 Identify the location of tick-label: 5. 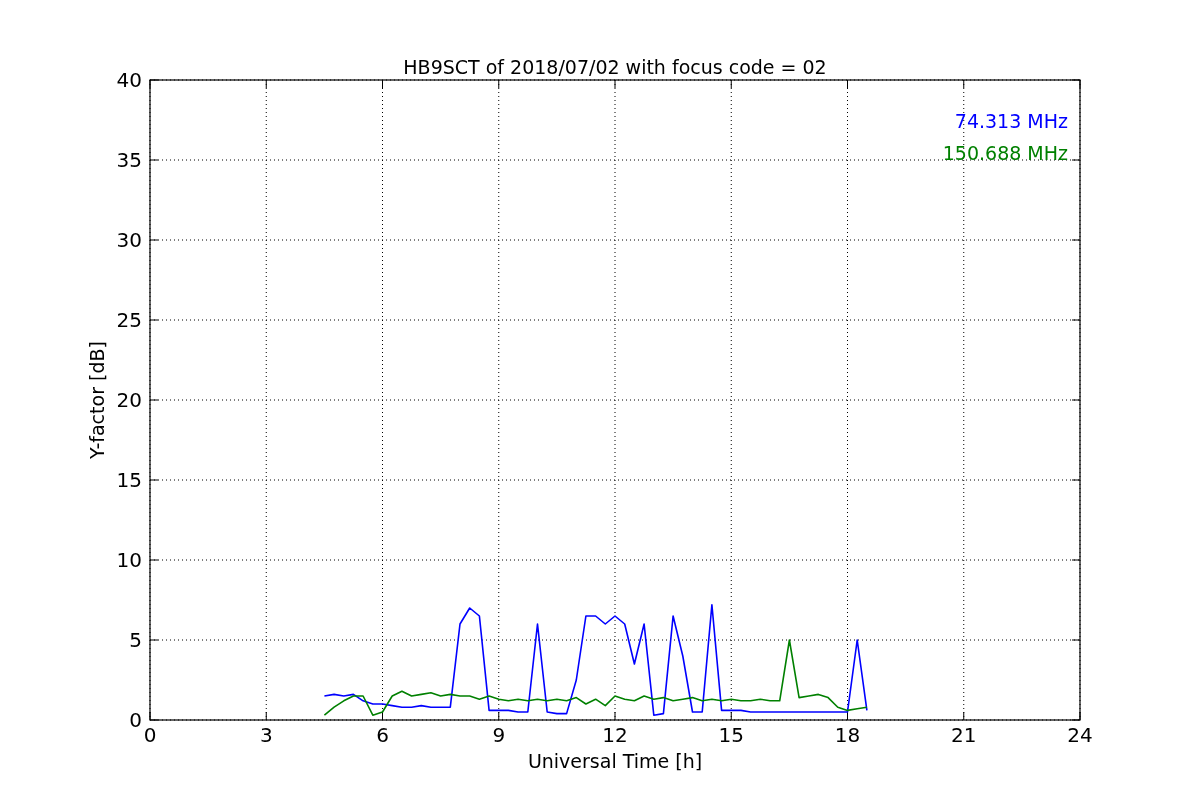
(135, 640).